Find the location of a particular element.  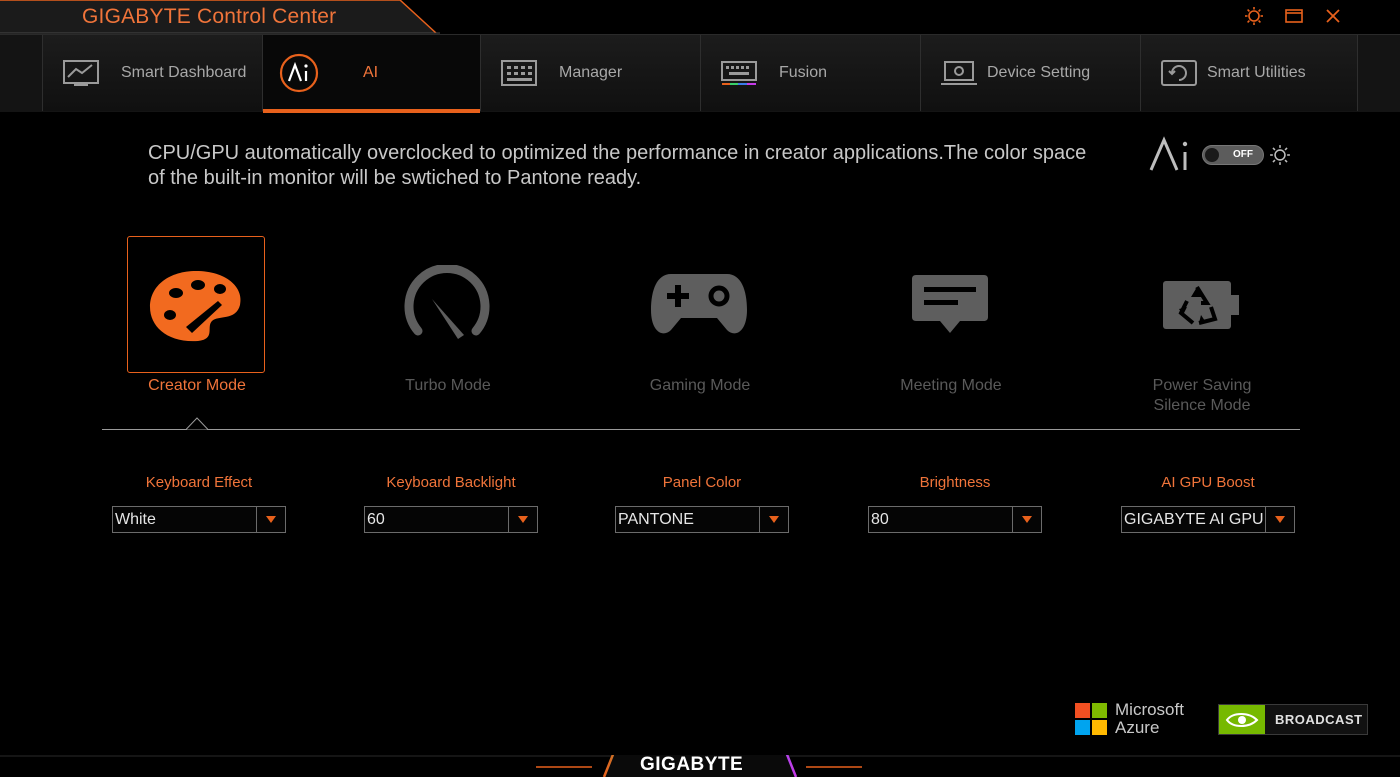

gigabyte-brand-logo: GIGABYTE is located at coordinates (692, 764).